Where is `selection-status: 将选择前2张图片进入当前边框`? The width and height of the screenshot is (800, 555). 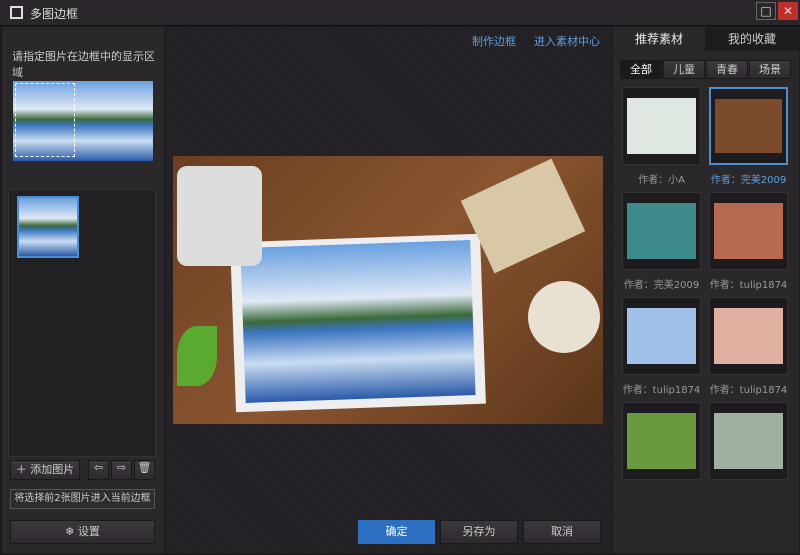
selection-status: 将选择前2张图片进入当前边框 is located at coordinates (82, 499).